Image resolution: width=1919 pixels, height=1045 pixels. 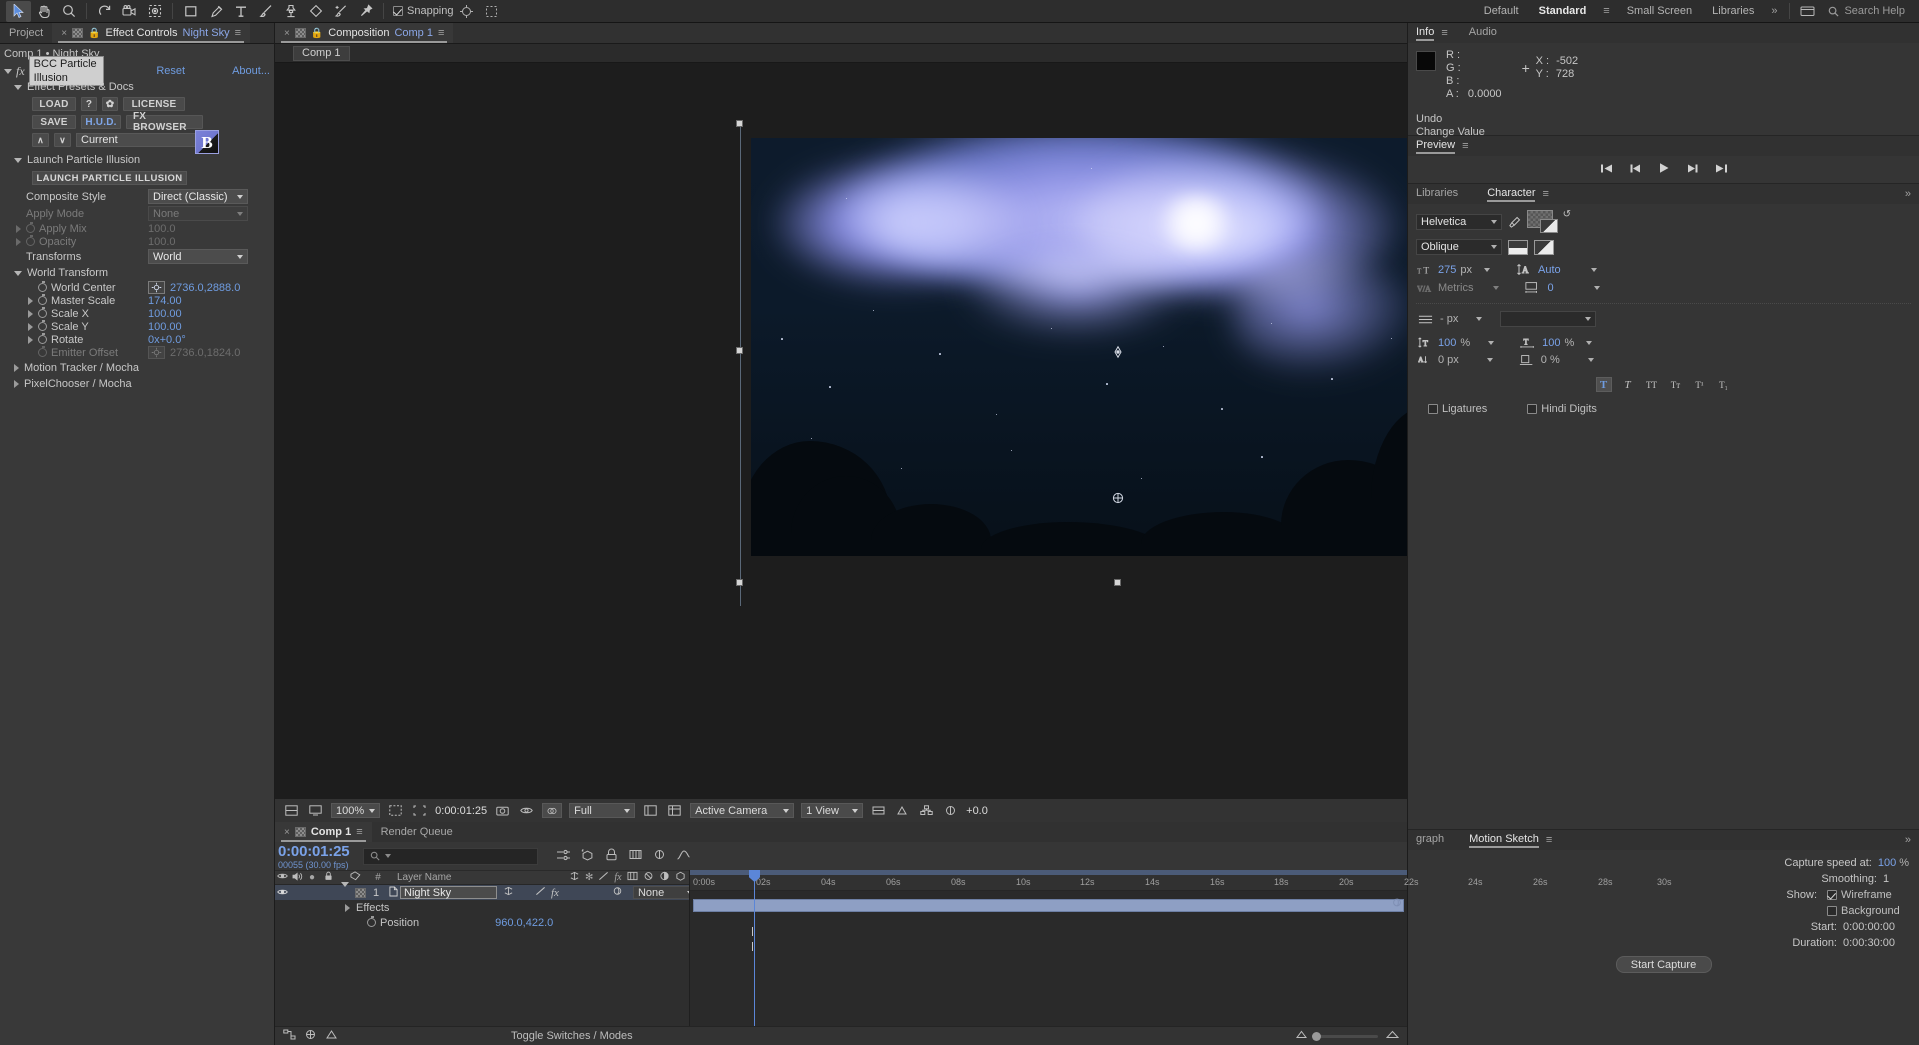 I want to click on tab-character: Character, so click(x=1511, y=194).